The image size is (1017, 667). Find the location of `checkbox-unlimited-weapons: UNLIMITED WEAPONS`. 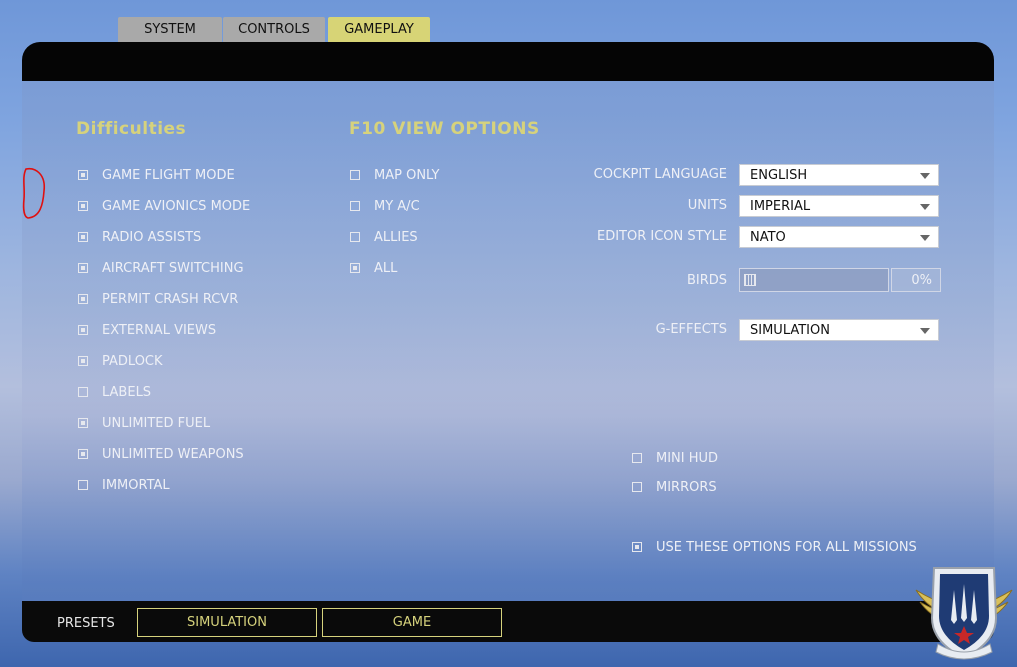

checkbox-unlimited-weapons: UNLIMITED WEAPONS is located at coordinates (161, 454).